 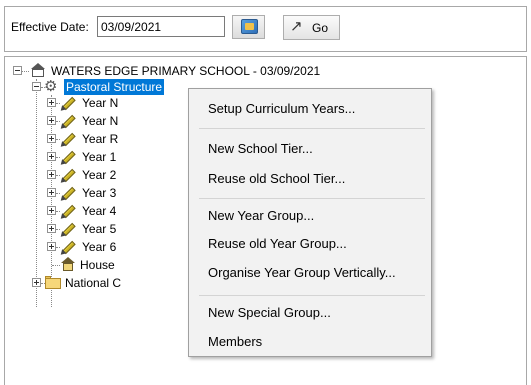 I want to click on tree-node-national: National C, so click(x=108, y=283).